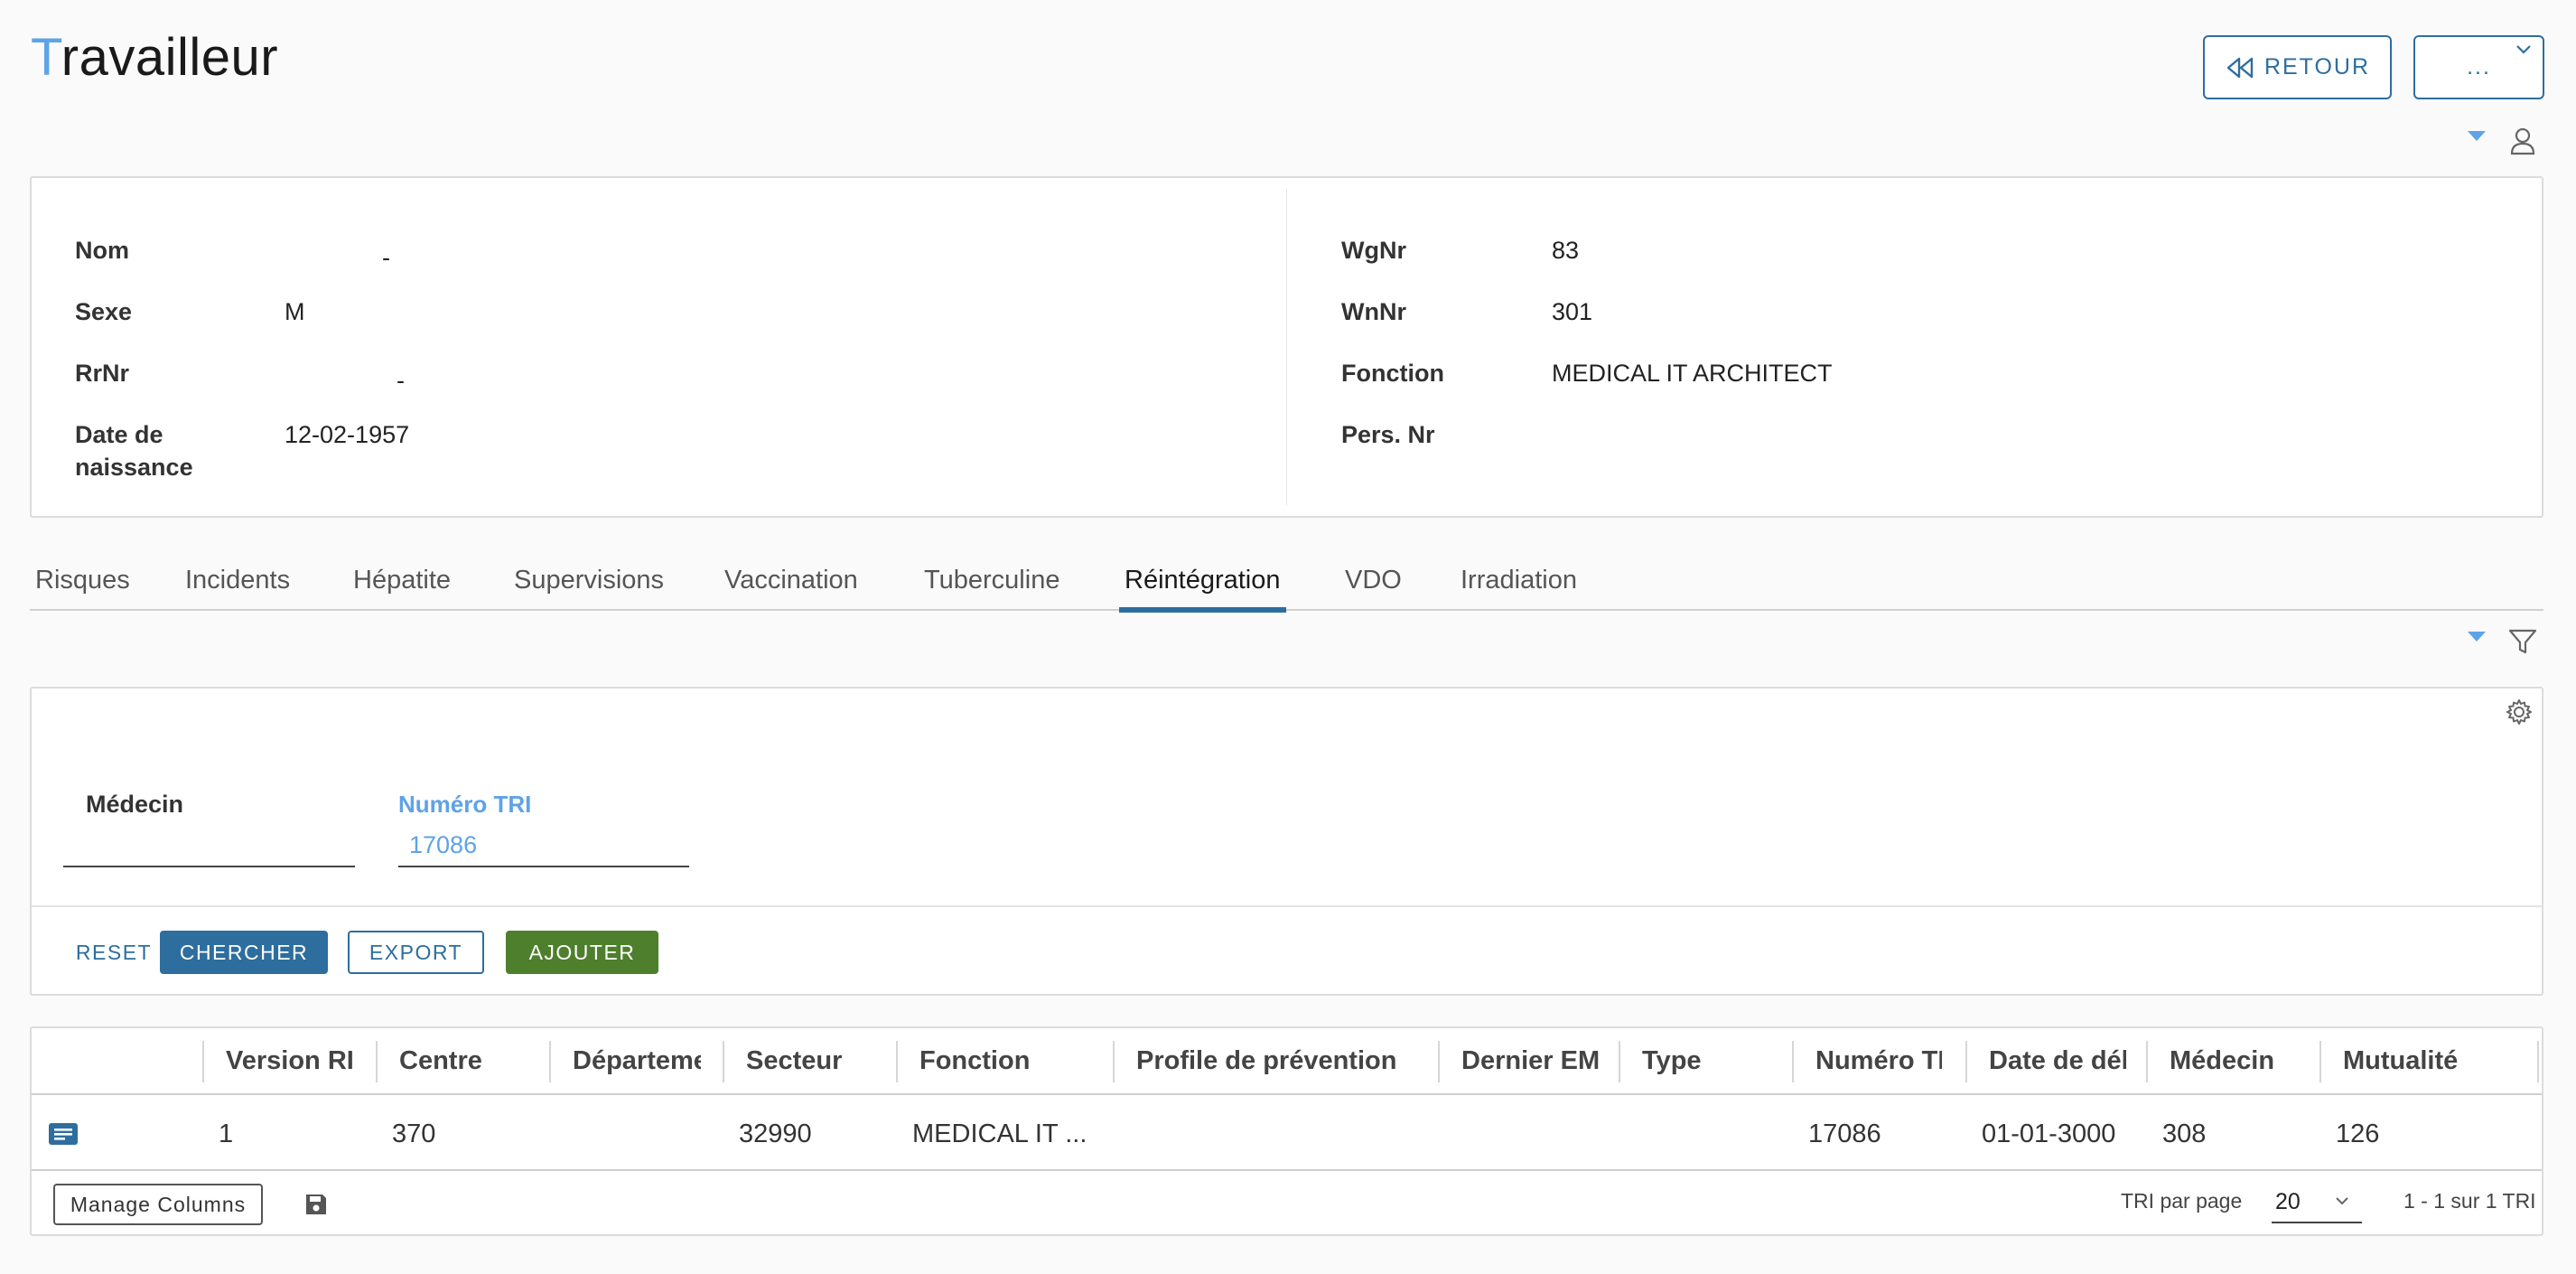 Image resolution: width=2576 pixels, height=1274 pixels. Describe the element at coordinates (295, 311) in the screenshot. I see `sexe-value: M` at that location.